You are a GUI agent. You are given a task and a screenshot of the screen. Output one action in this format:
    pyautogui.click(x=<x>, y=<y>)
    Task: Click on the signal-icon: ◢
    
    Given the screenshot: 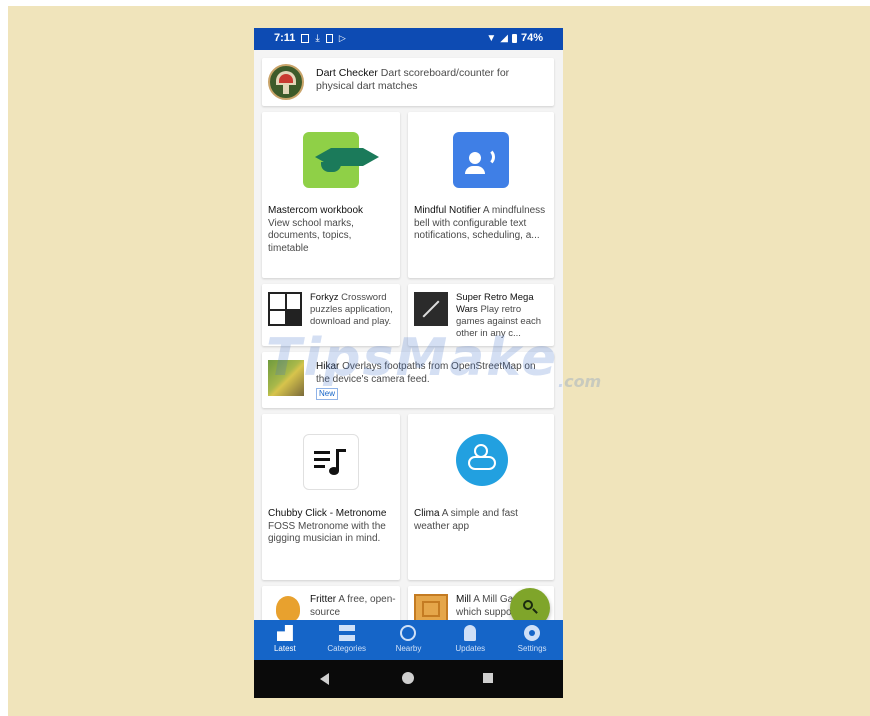 What is the action you would take?
    pyautogui.click(x=504, y=38)
    